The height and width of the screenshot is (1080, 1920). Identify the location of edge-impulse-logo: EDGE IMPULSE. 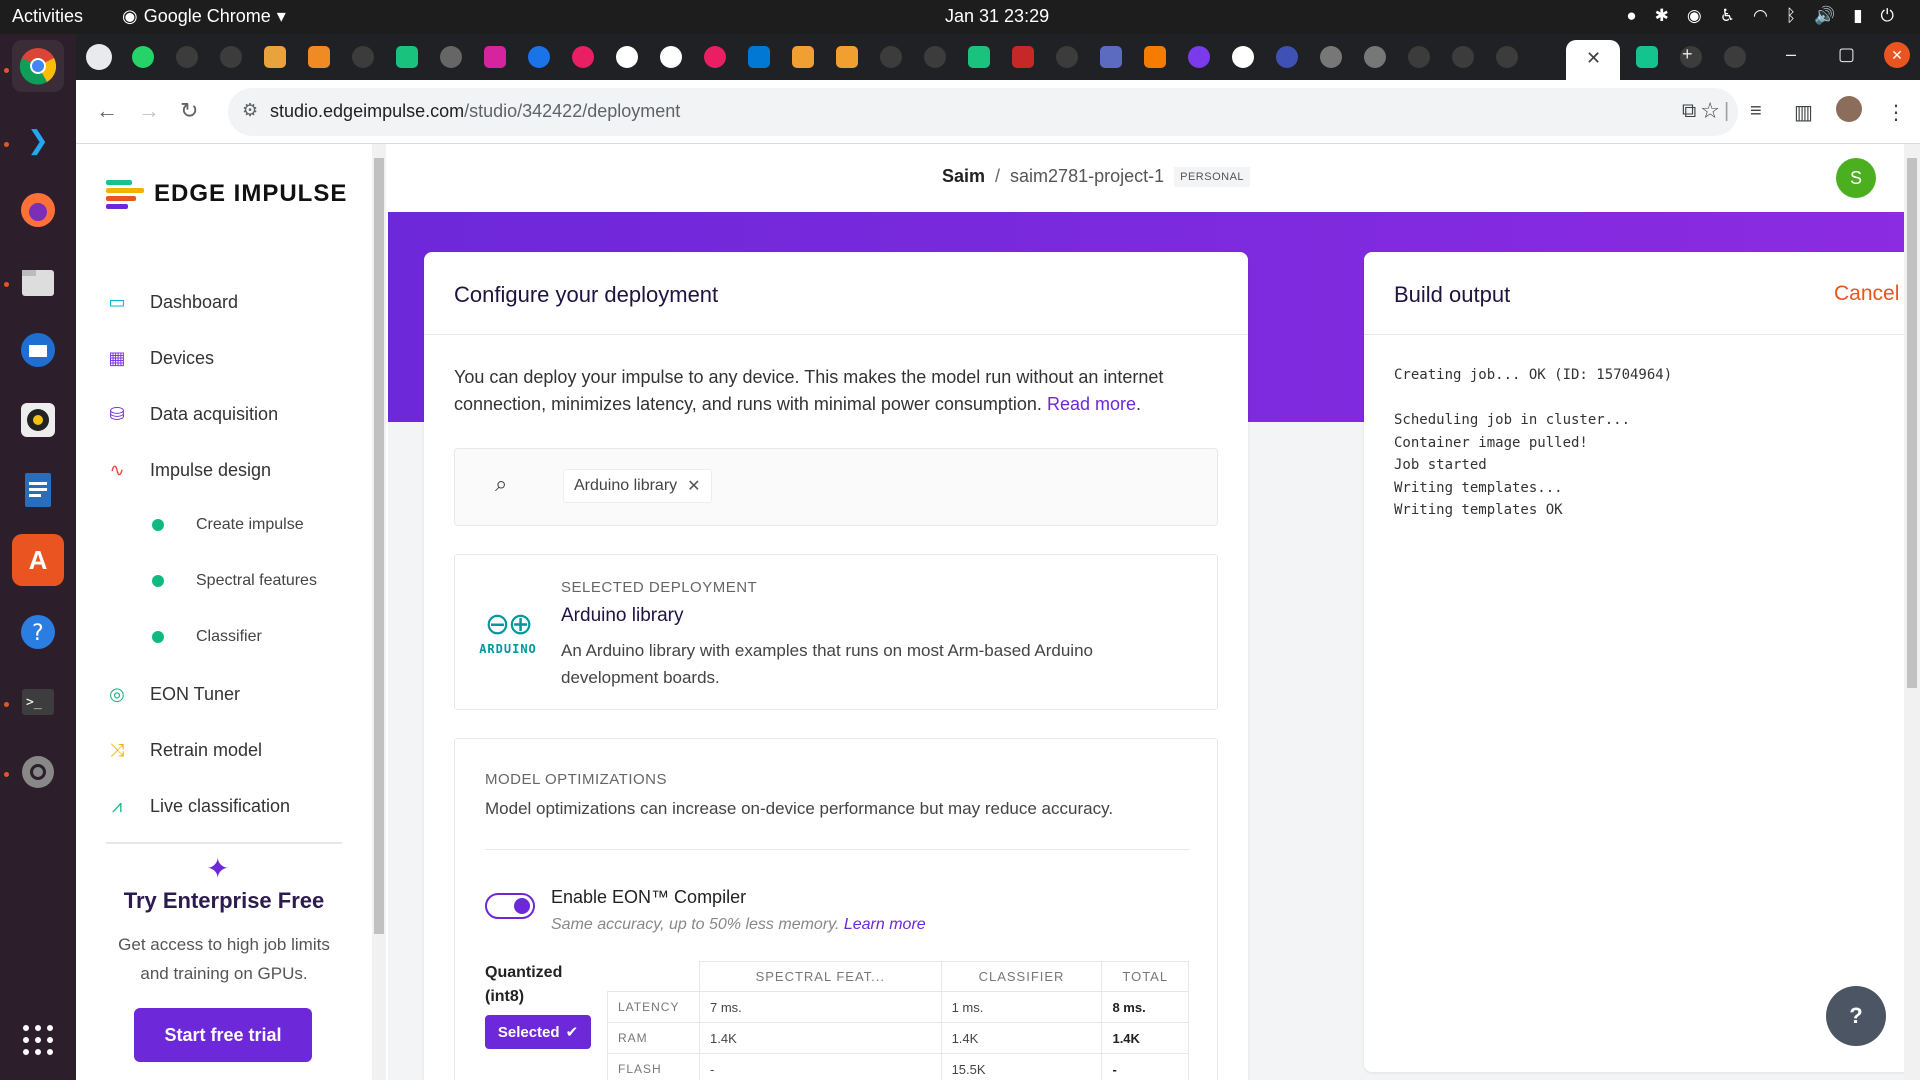
(226, 194).